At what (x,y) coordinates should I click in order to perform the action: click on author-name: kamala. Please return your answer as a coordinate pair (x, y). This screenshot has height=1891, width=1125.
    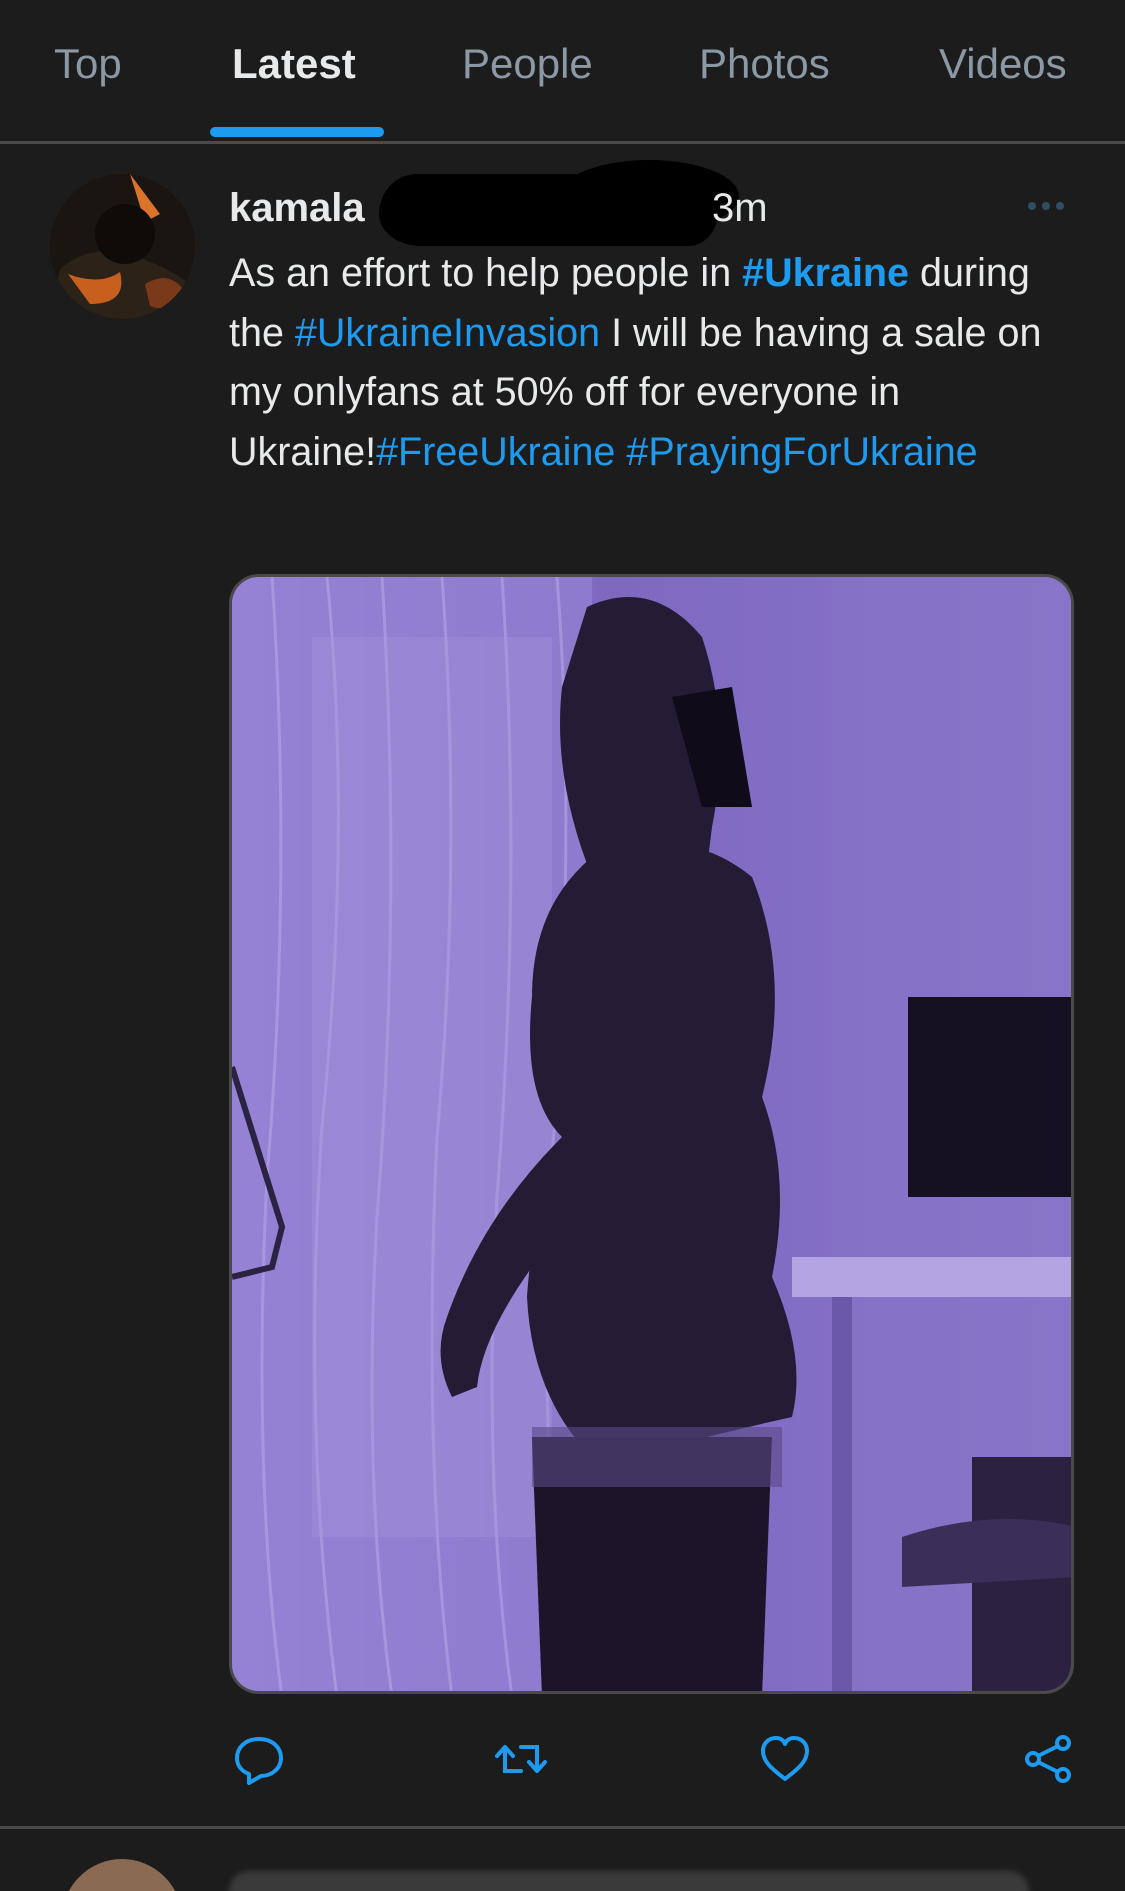
    Looking at the image, I should click on (297, 208).